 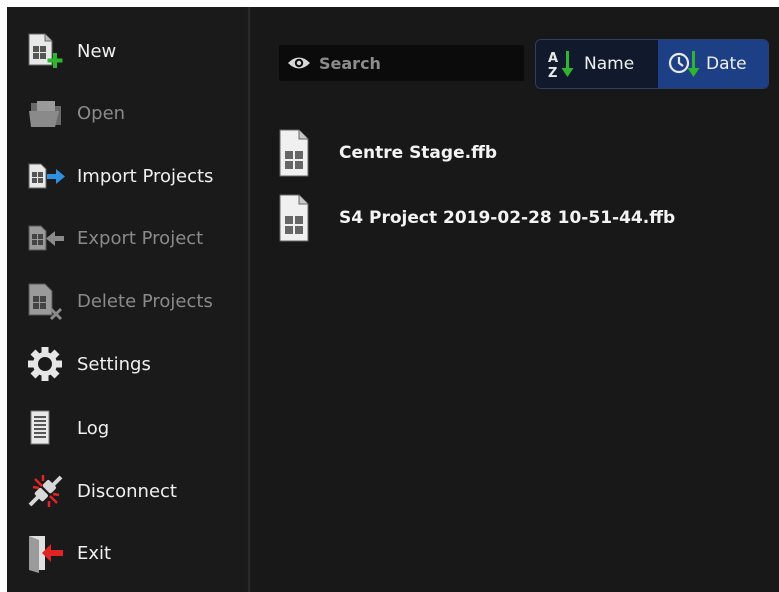 What do you see at coordinates (48, 364) in the screenshot?
I see `gear-icon` at bounding box center [48, 364].